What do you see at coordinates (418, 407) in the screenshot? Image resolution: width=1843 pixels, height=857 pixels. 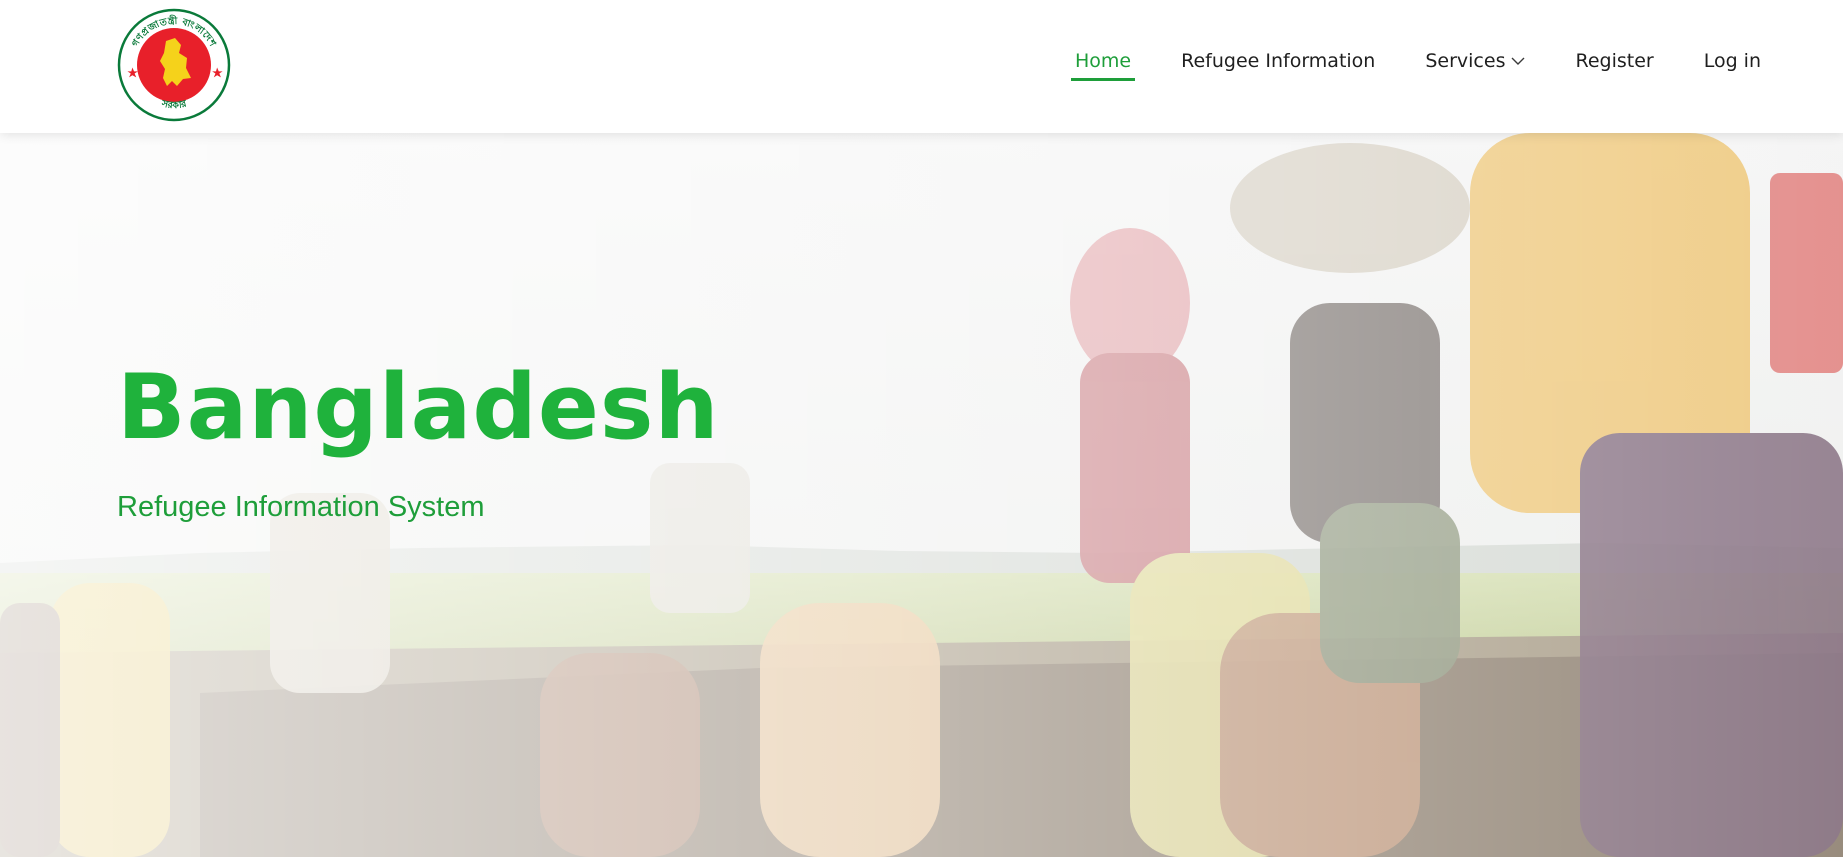 I see `hero-title: Bangladesh` at bounding box center [418, 407].